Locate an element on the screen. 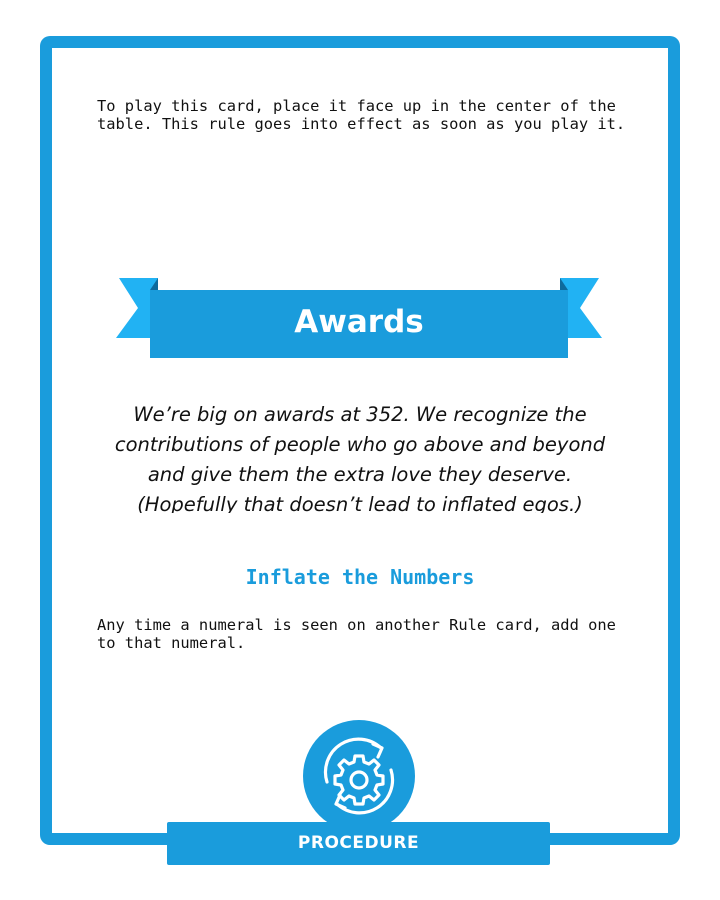  gear-cycle-icon is located at coordinates (359, 776).